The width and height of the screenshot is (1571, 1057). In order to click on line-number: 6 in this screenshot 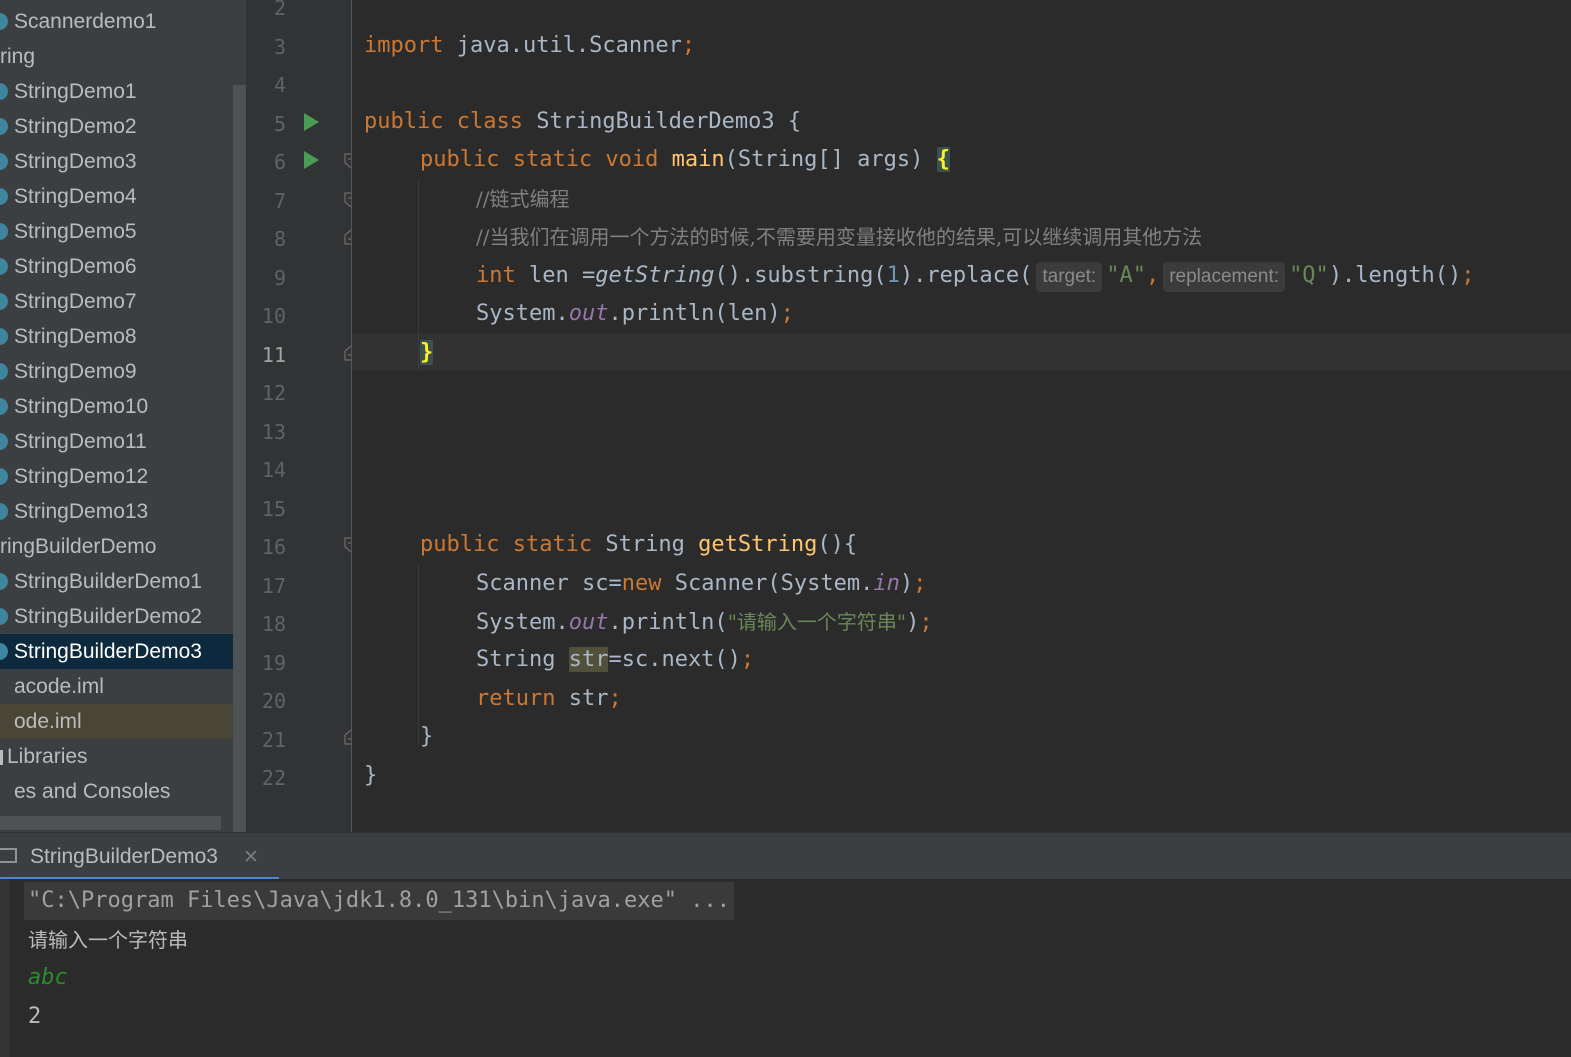, I will do `click(279, 162)`.